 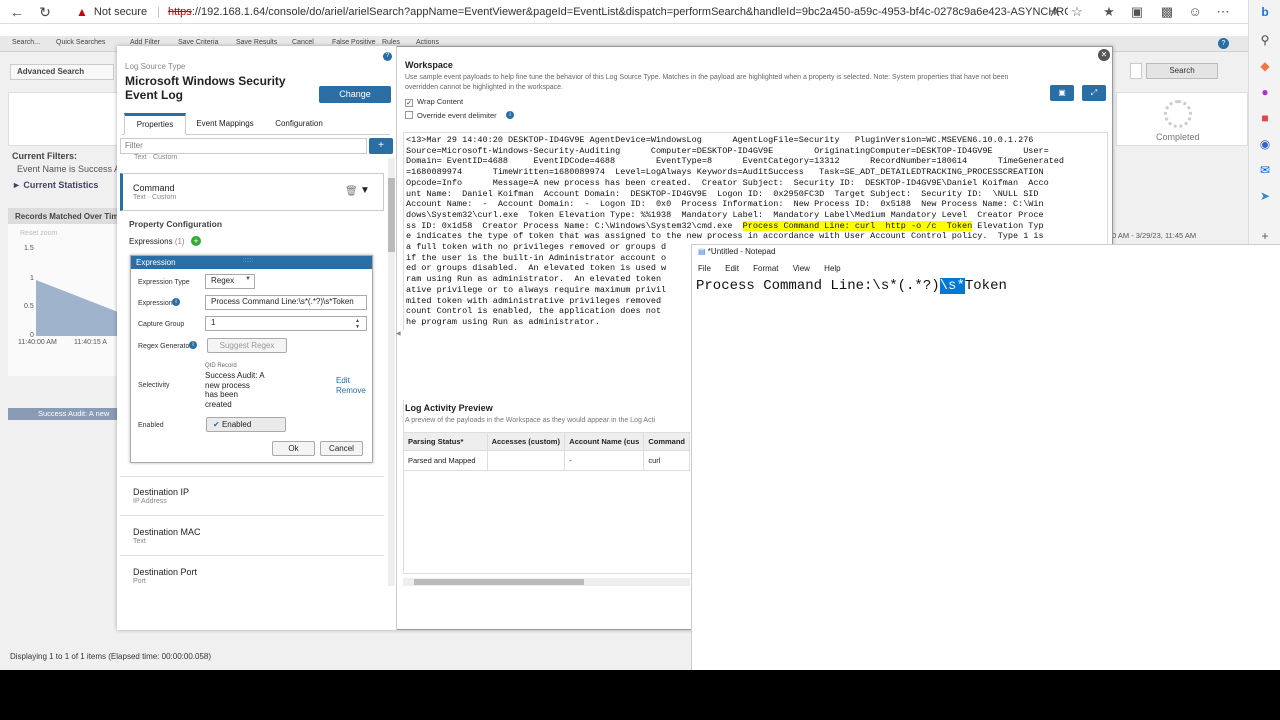 What do you see at coordinates (434, 102) in the screenshot?
I see `wrap-content-checkbox: ✓ Wrap Content` at bounding box center [434, 102].